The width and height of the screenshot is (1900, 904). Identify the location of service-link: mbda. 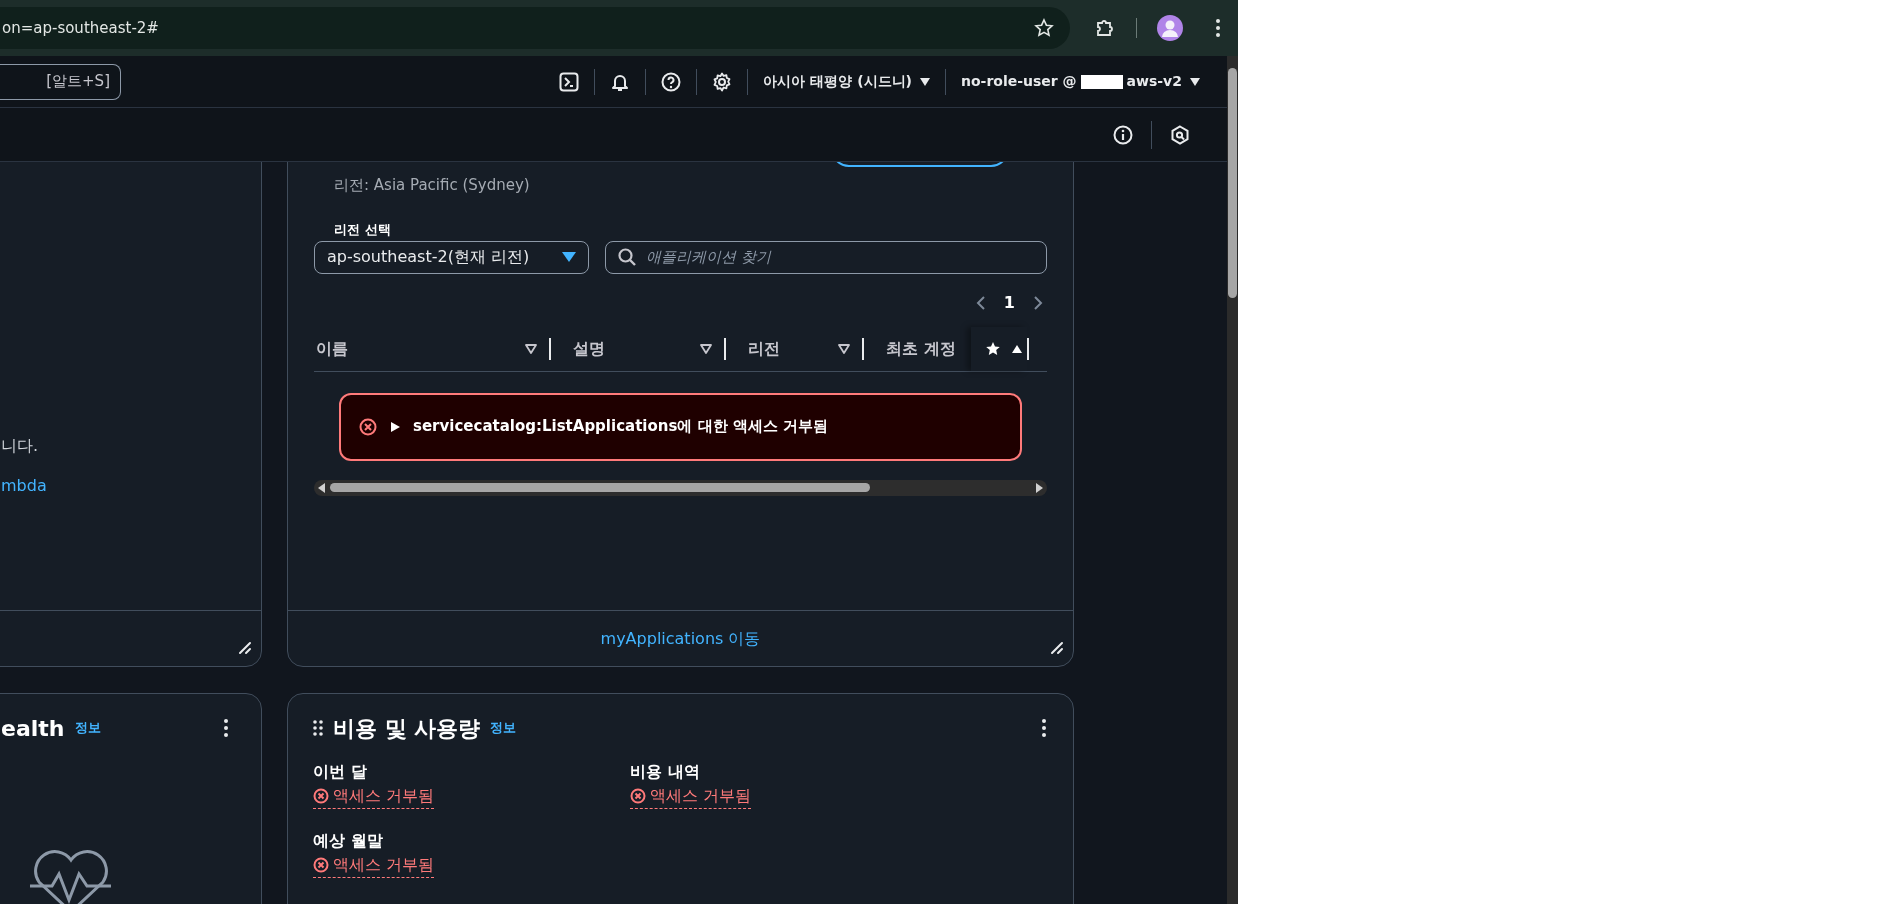
(24, 486).